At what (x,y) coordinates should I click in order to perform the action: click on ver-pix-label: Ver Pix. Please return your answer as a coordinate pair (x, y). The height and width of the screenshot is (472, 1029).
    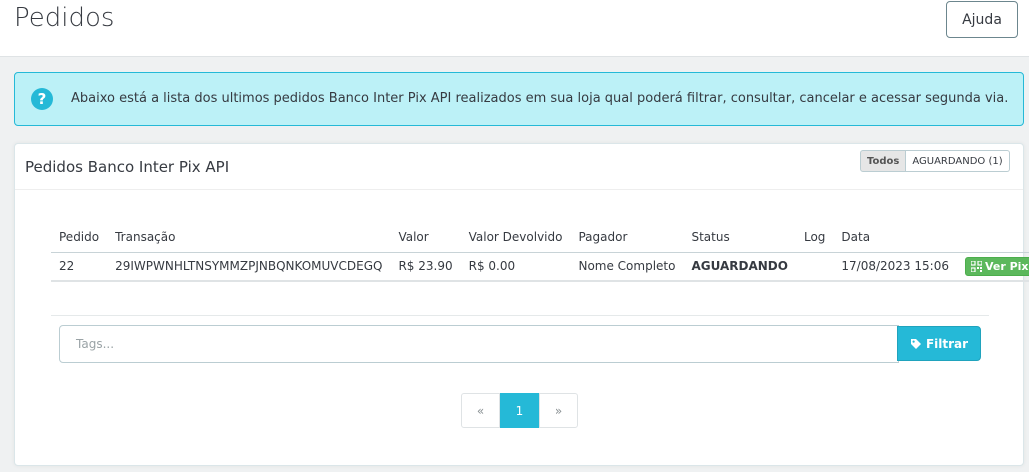
    Looking at the image, I should click on (1006, 266).